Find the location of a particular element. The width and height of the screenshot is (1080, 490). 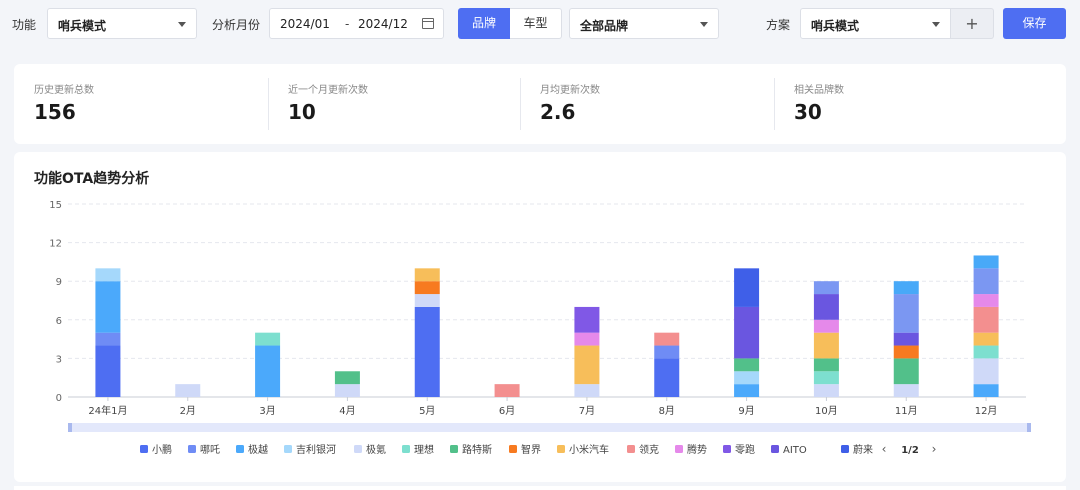

legend-label: 吉利银河 is located at coordinates (316, 449).